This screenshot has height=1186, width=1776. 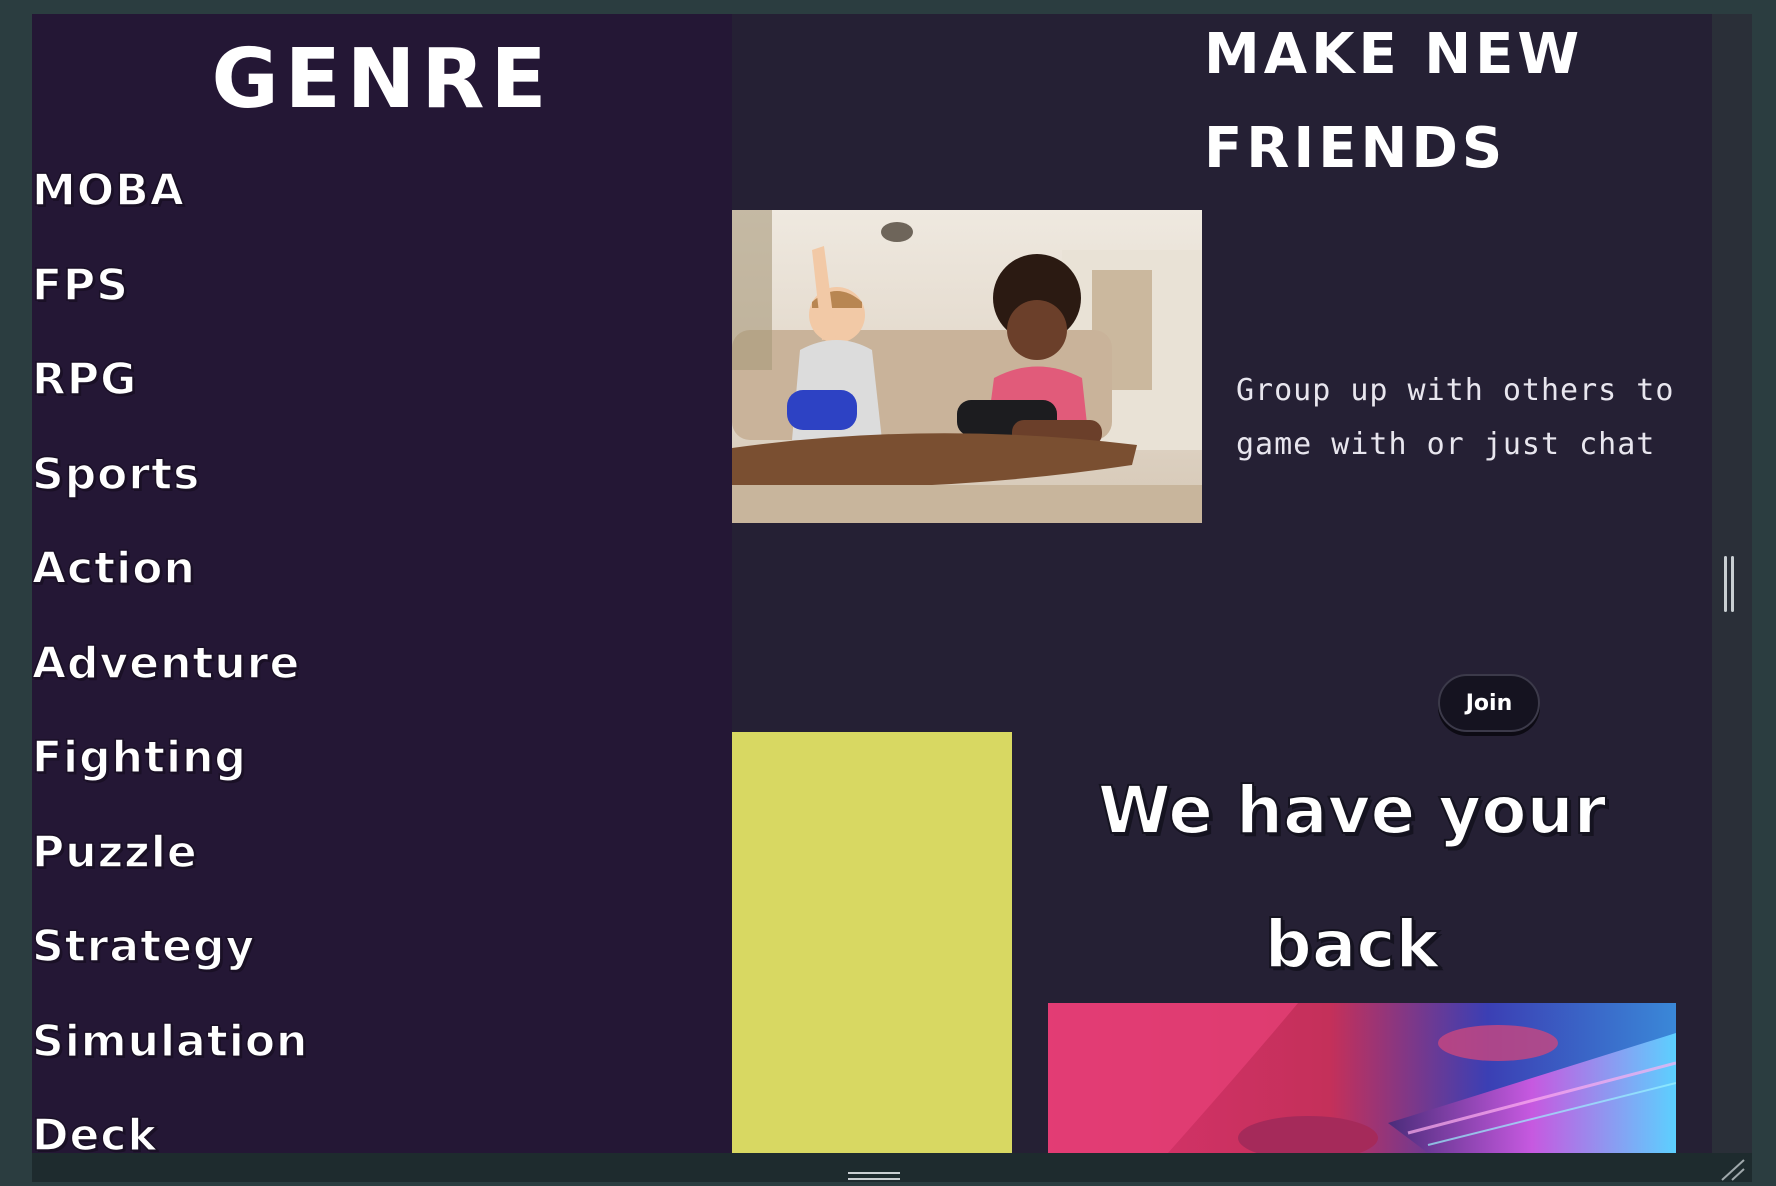 What do you see at coordinates (1732, 1169) in the screenshot?
I see `resize-grip-icon` at bounding box center [1732, 1169].